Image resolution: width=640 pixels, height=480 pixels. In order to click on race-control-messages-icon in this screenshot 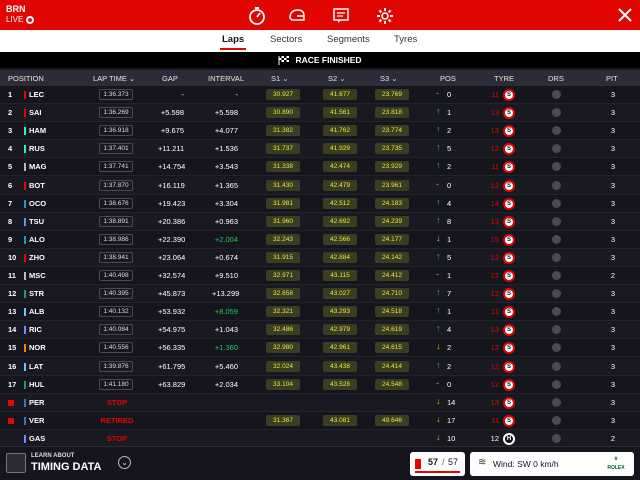, I will do `click(341, 16)`.